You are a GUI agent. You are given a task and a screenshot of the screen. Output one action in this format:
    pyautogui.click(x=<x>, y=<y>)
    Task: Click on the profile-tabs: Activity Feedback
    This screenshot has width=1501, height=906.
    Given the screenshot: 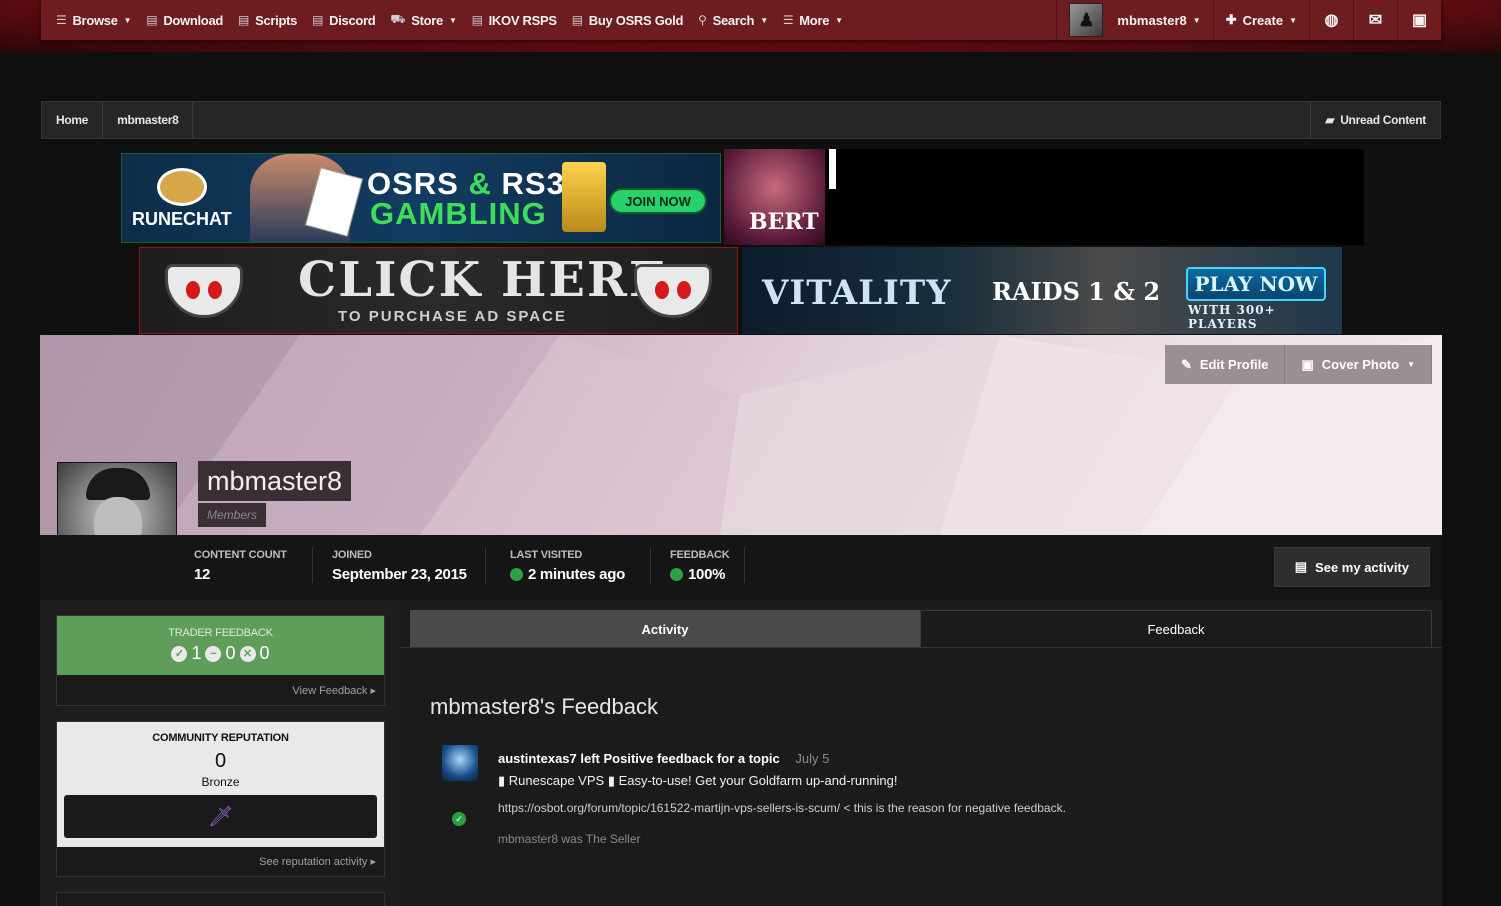 What is the action you would take?
    pyautogui.click(x=921, y=629)
    